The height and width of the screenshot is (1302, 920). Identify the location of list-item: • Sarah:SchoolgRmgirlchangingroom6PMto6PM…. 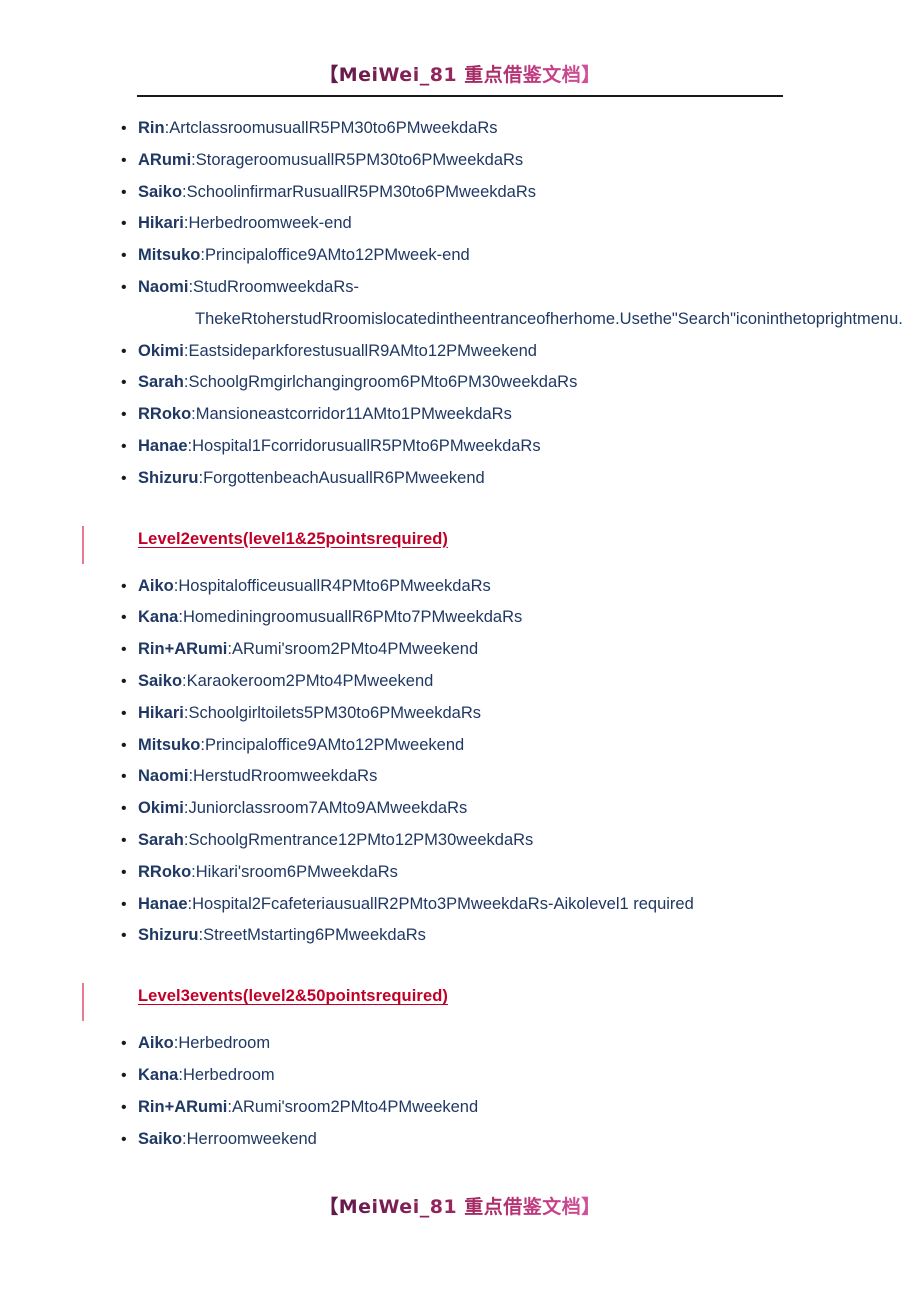
(460, 383).